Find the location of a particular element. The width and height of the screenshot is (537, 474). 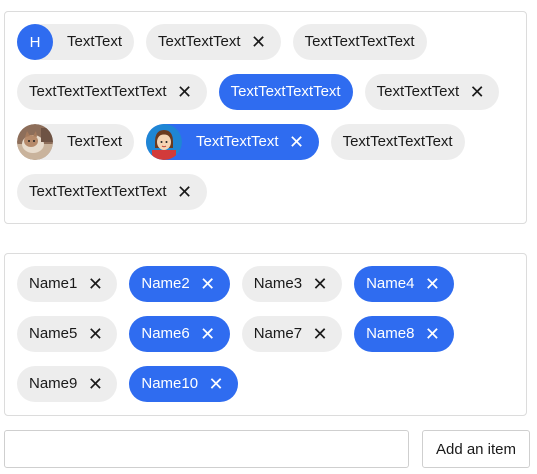

chip-label: Name7 is located at coordinates (278, 333).